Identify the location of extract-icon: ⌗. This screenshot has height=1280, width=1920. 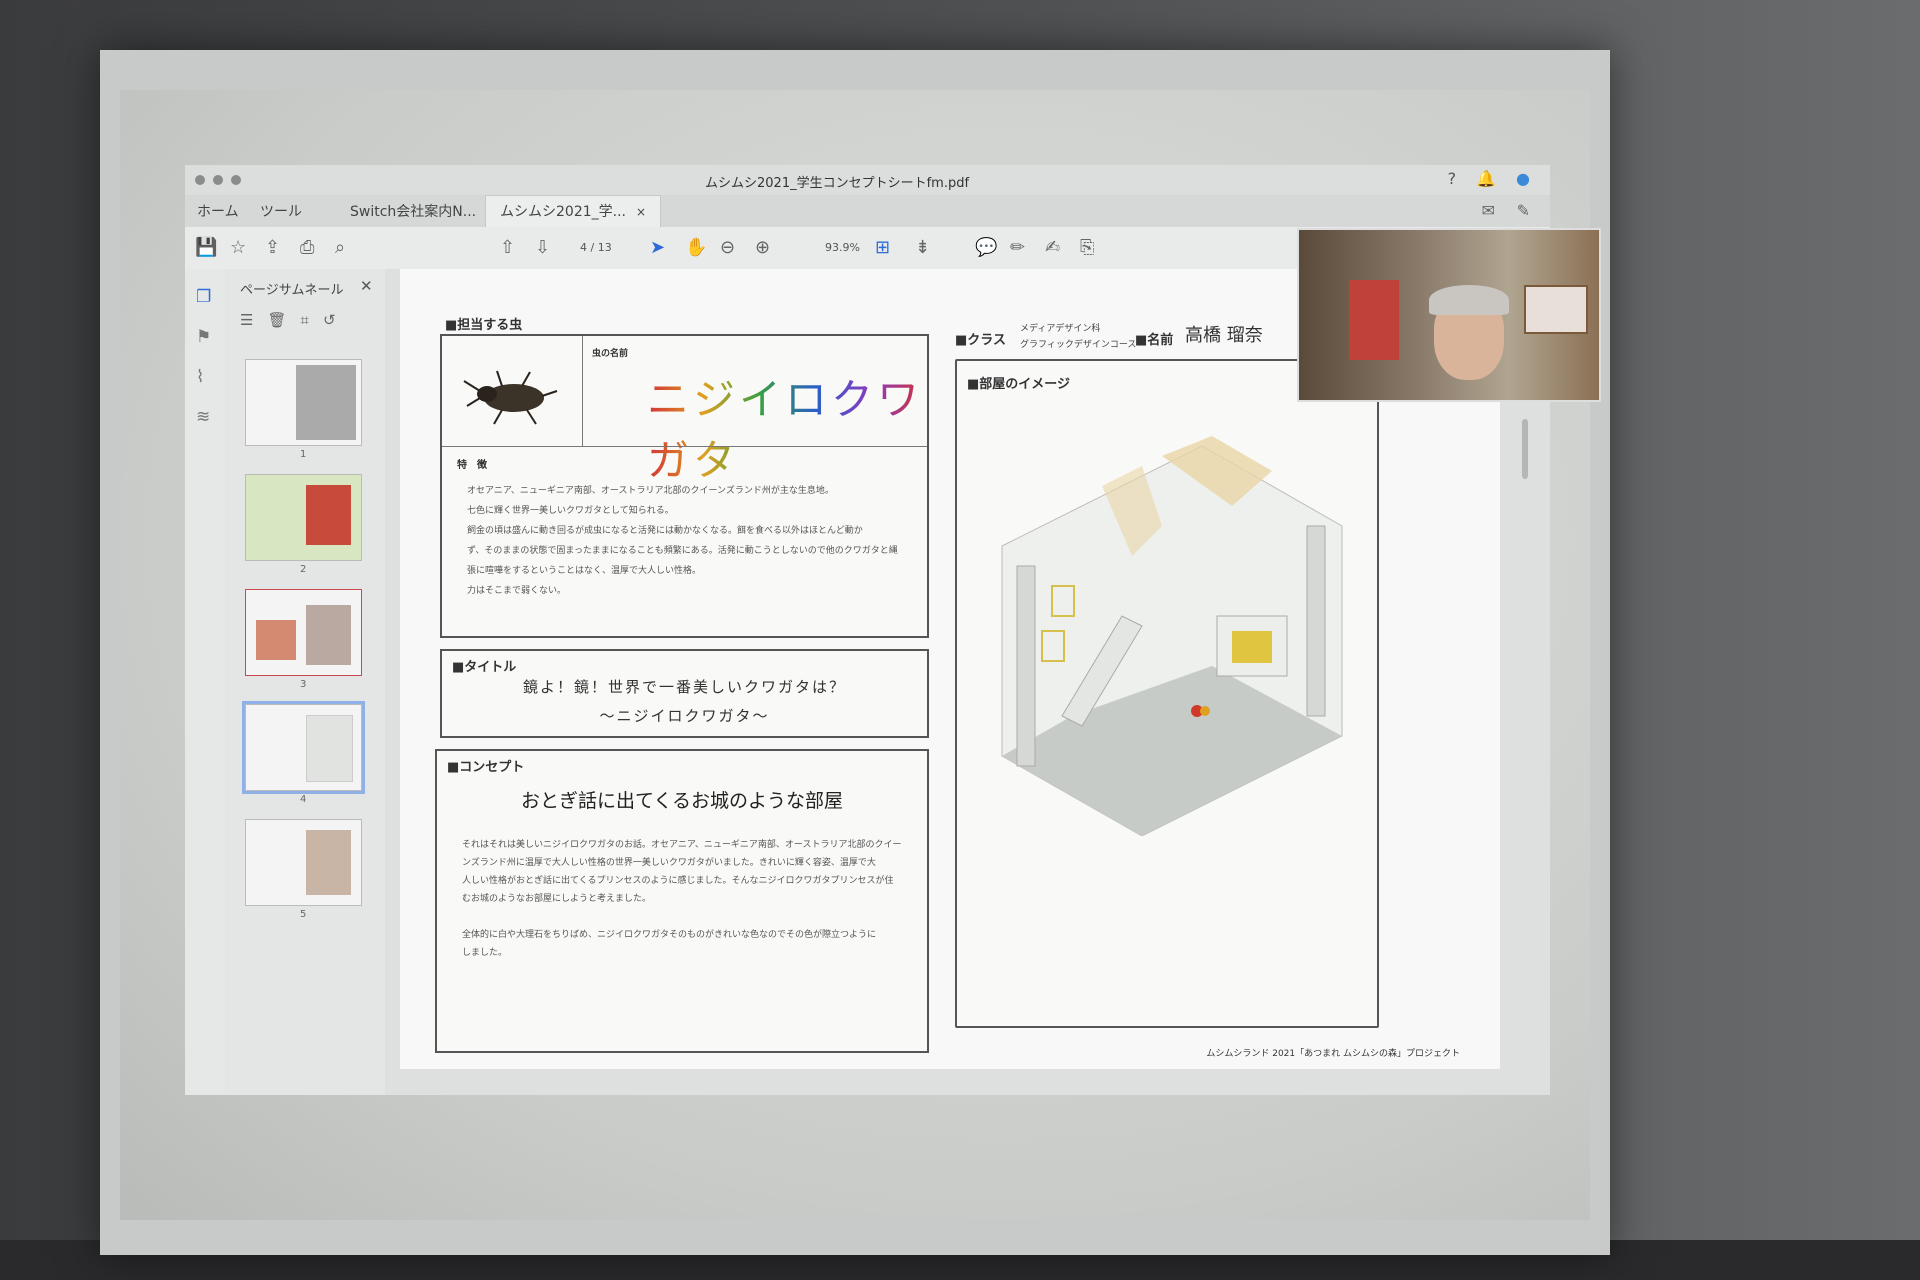
(305, 320).